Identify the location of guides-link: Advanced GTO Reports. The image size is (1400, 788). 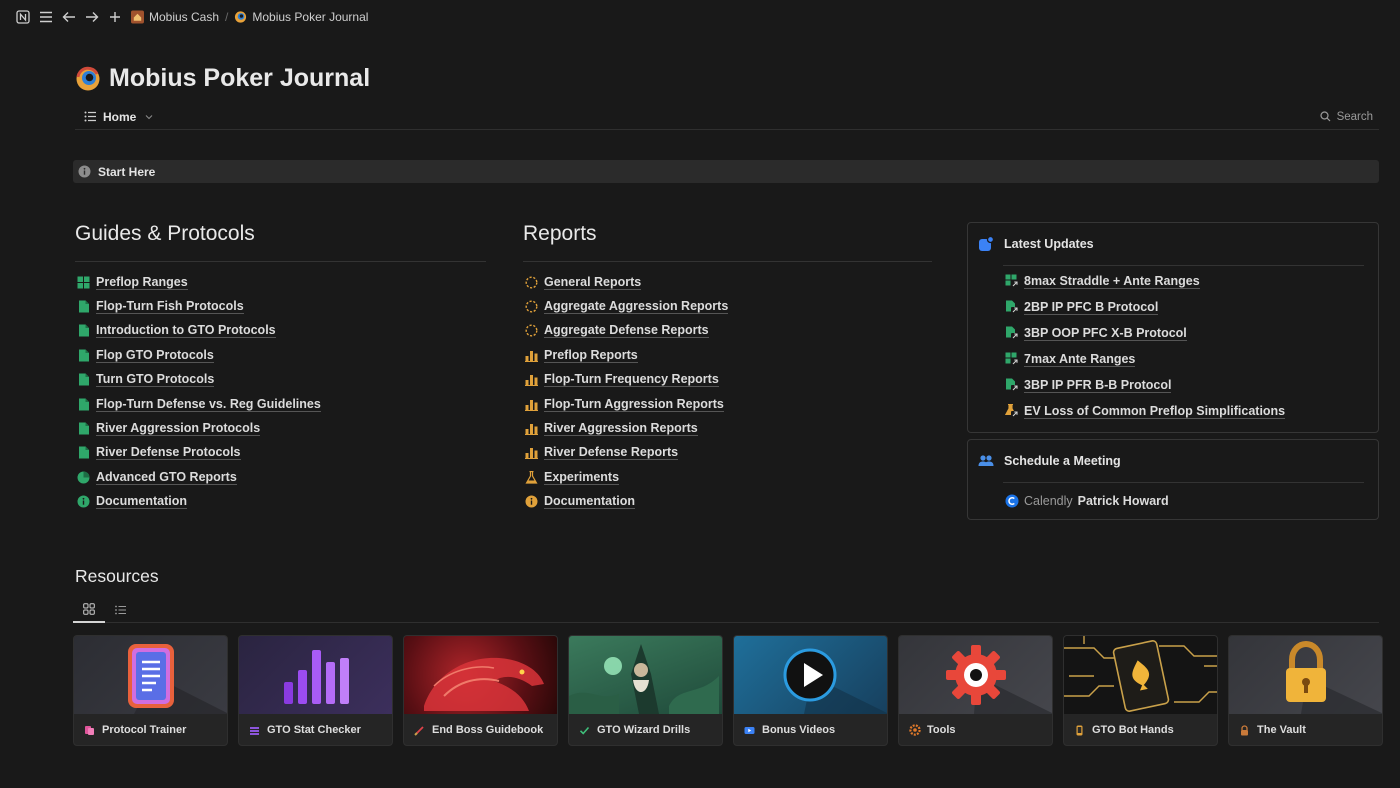
(280, 477).